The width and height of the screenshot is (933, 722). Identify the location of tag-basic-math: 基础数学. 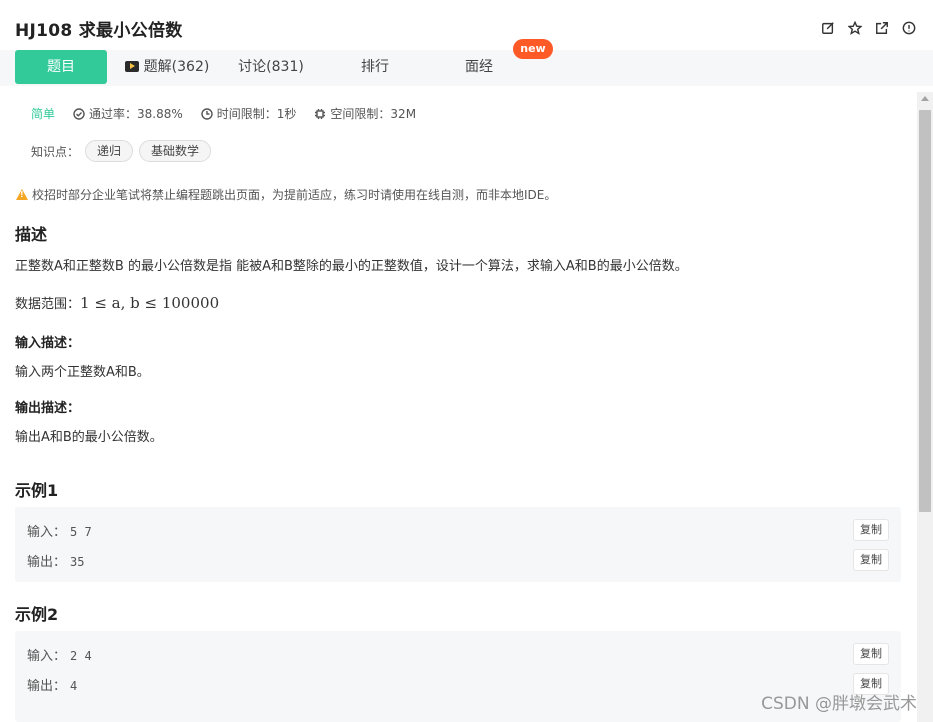
(175, 151).